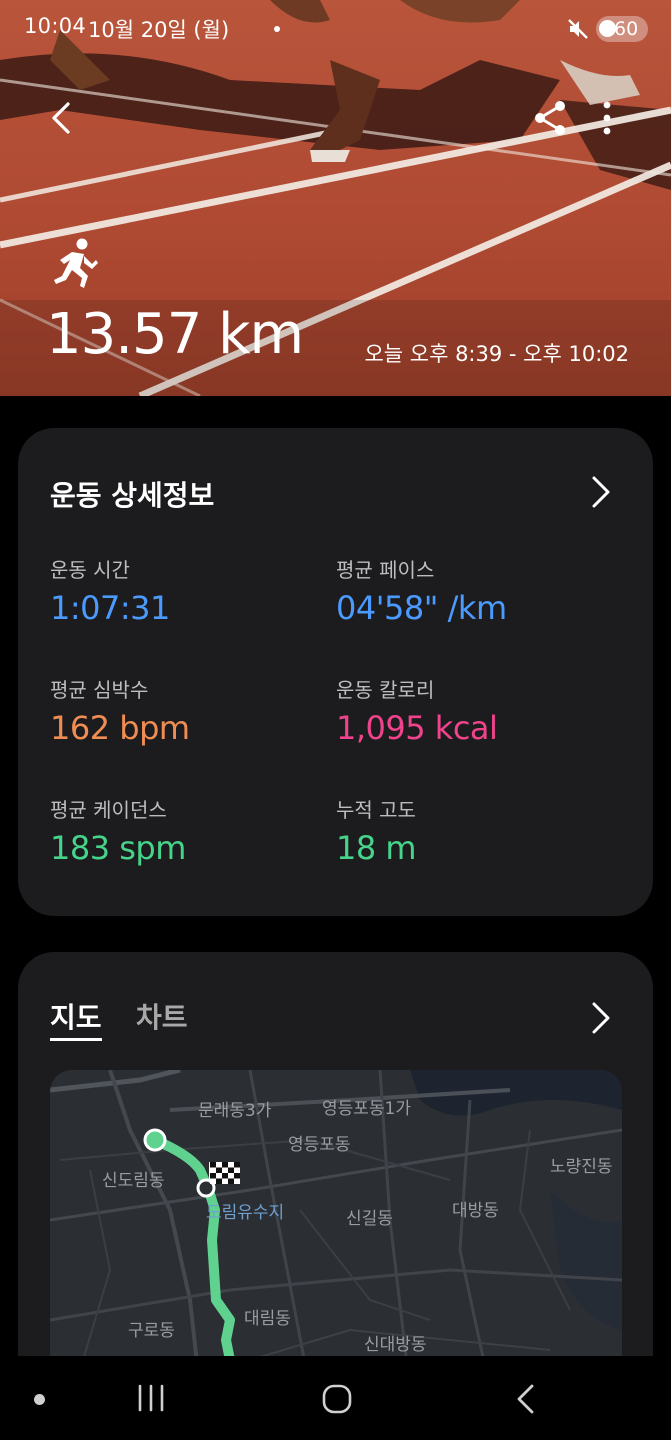 The image size is (671, 1440). What do you see at coordinates (626, 29) in the screenshot?
I see `battery-level: 60` at bounding box center [626, 29].